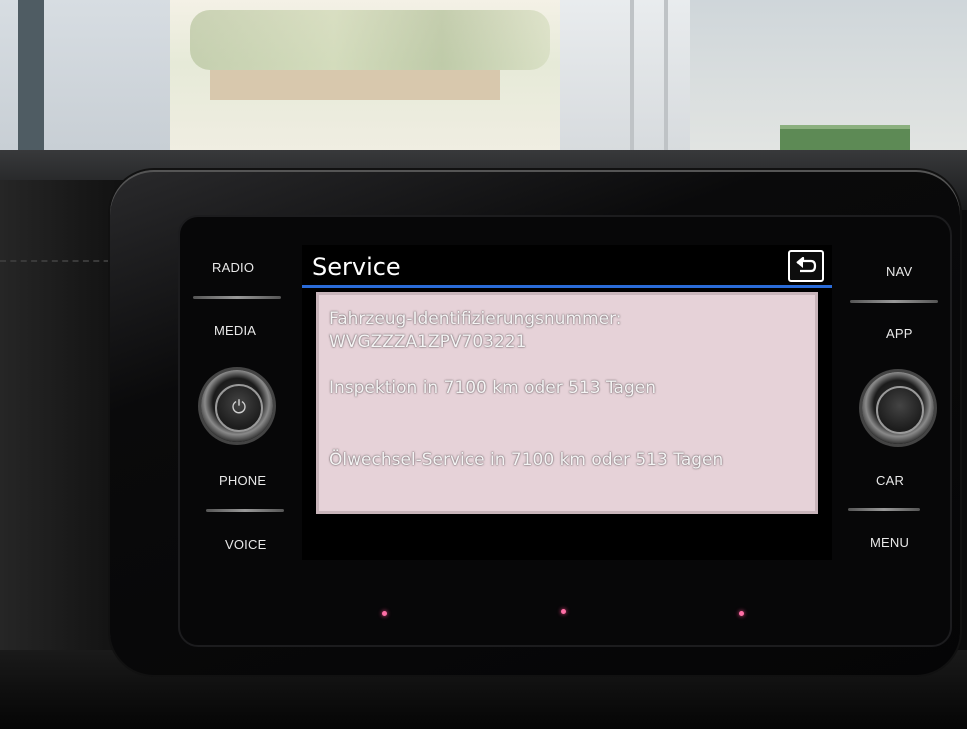 The image size is (967, 729). I want to click on window-trees, so click(370, 40).